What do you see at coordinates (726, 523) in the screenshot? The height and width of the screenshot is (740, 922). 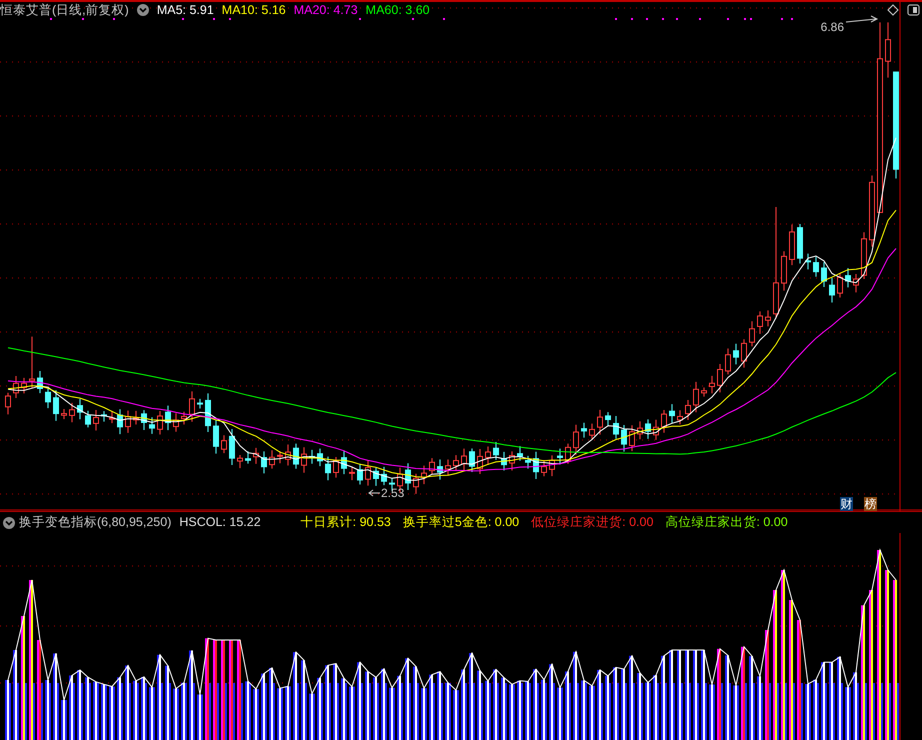 I see `indicator-value: 高位绿庄家出货: 0.00` at bounding box center [726, 523].